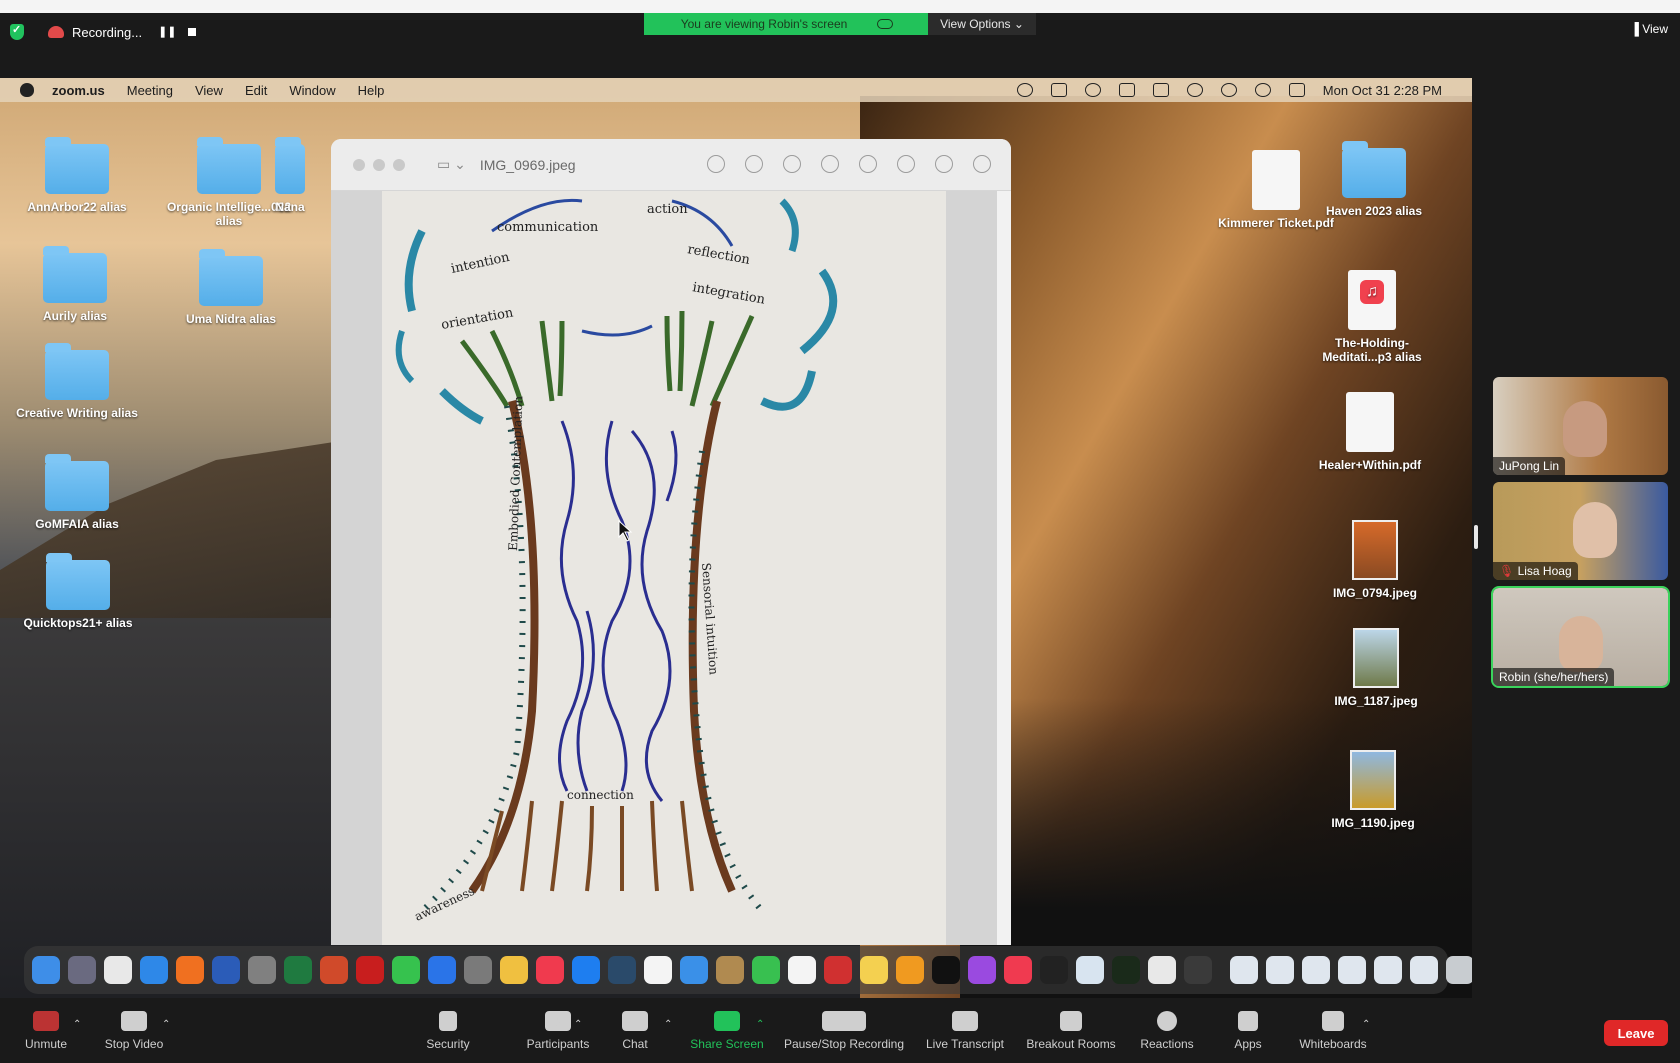  What do you see at coordinates (226, 970) in the screenshot?
I see `word-icon` at bounding box center [226, 970].